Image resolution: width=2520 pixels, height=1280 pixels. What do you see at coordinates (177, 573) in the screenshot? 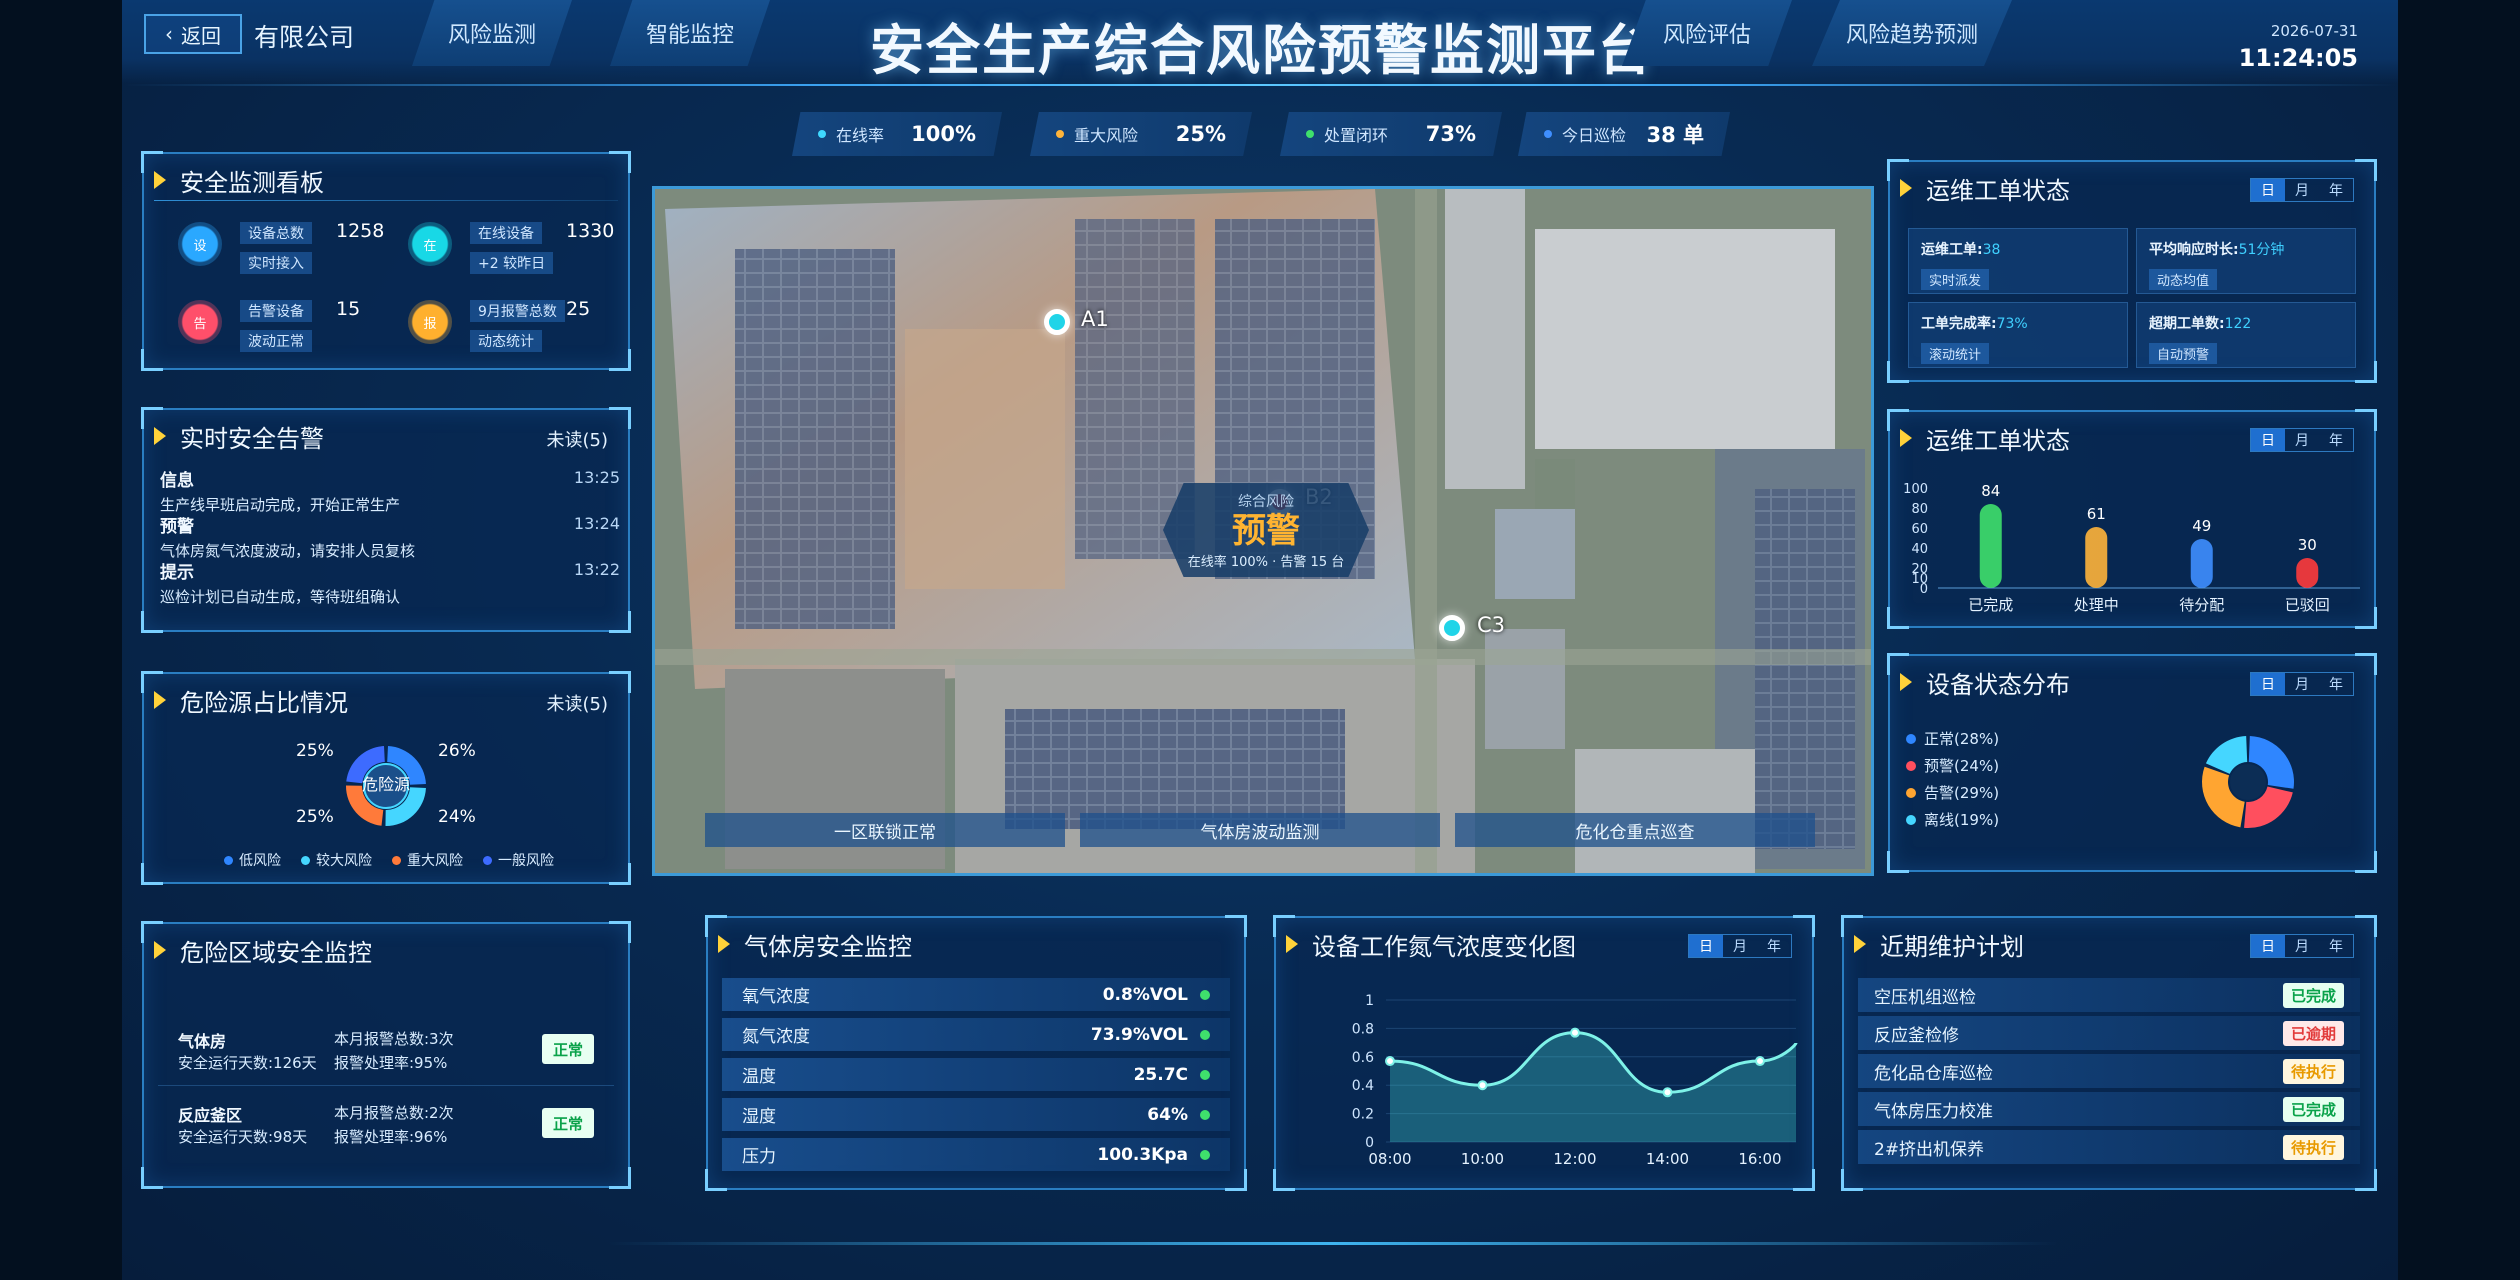
I see `alarm-type: 提示` at bounding box center [177, 573].